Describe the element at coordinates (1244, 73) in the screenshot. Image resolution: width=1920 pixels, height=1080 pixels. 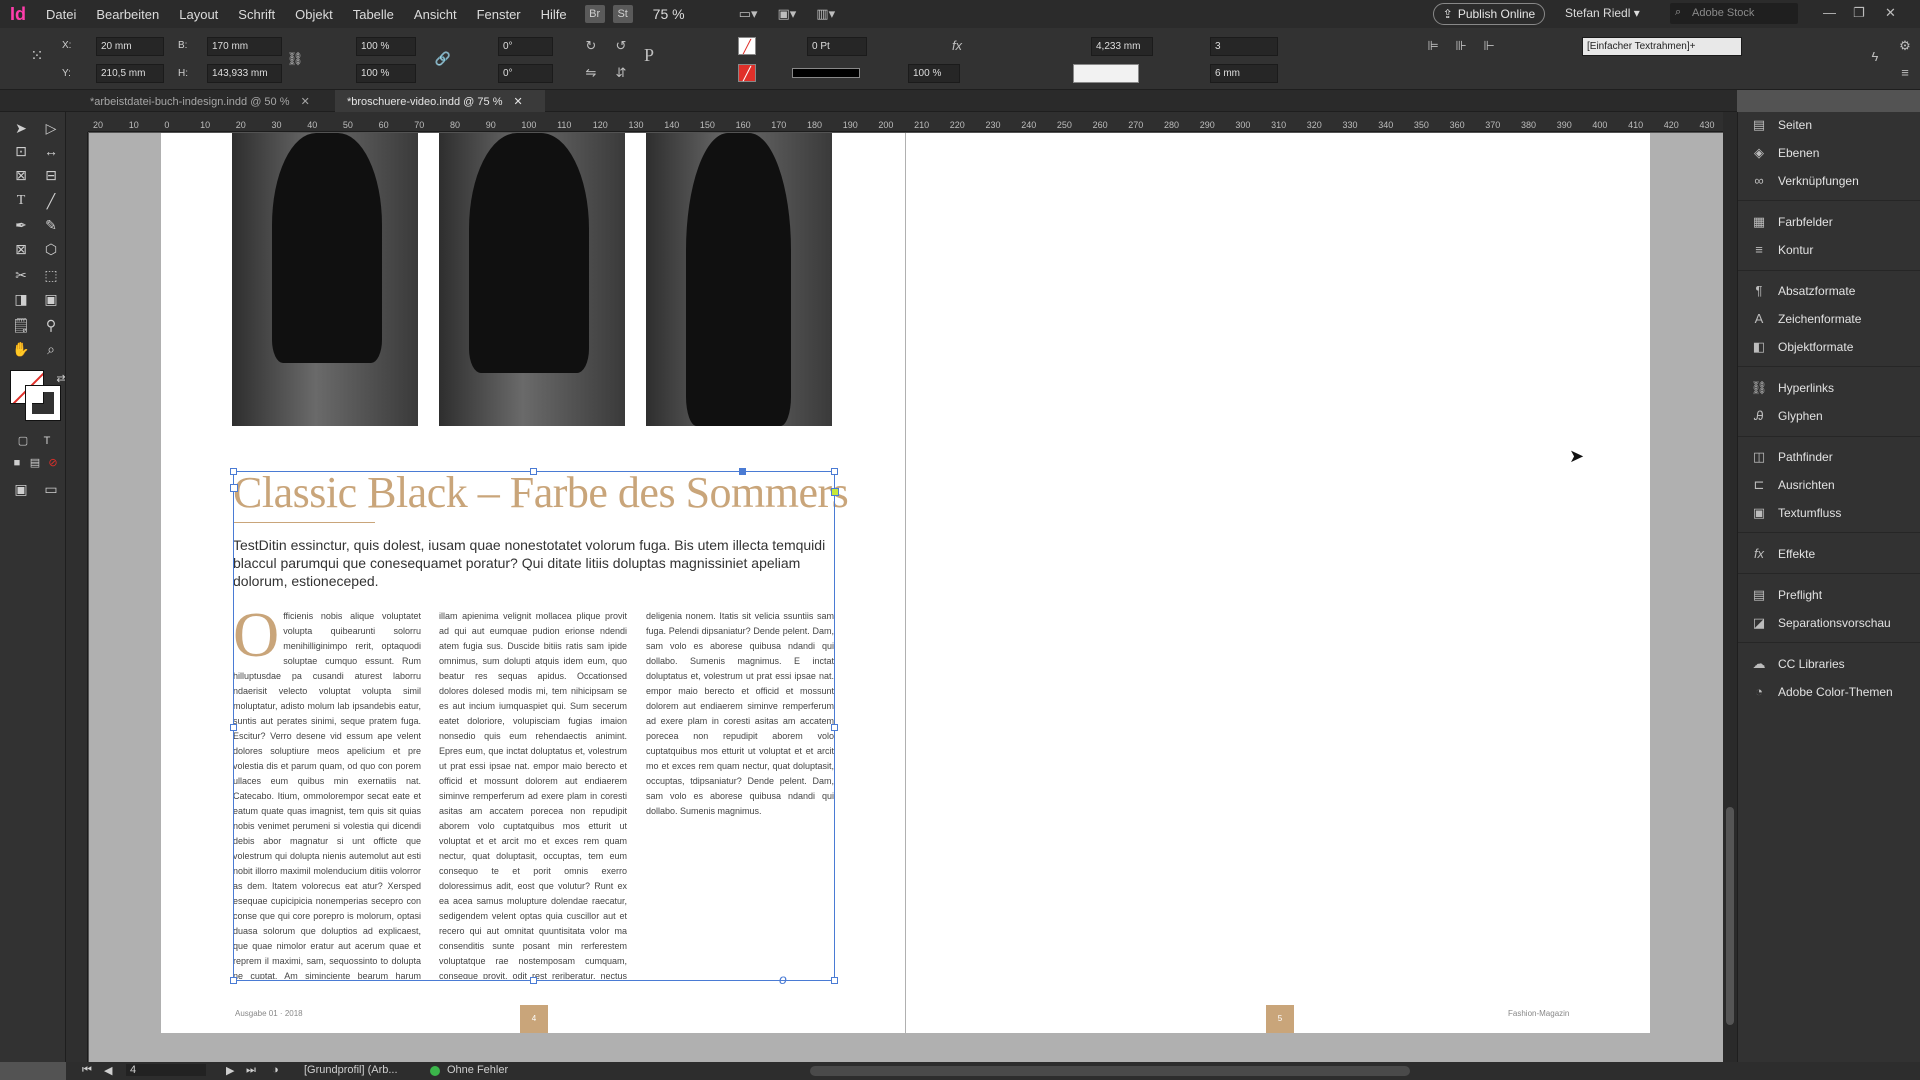
I see `gutter-field: 6 mm` at that location.